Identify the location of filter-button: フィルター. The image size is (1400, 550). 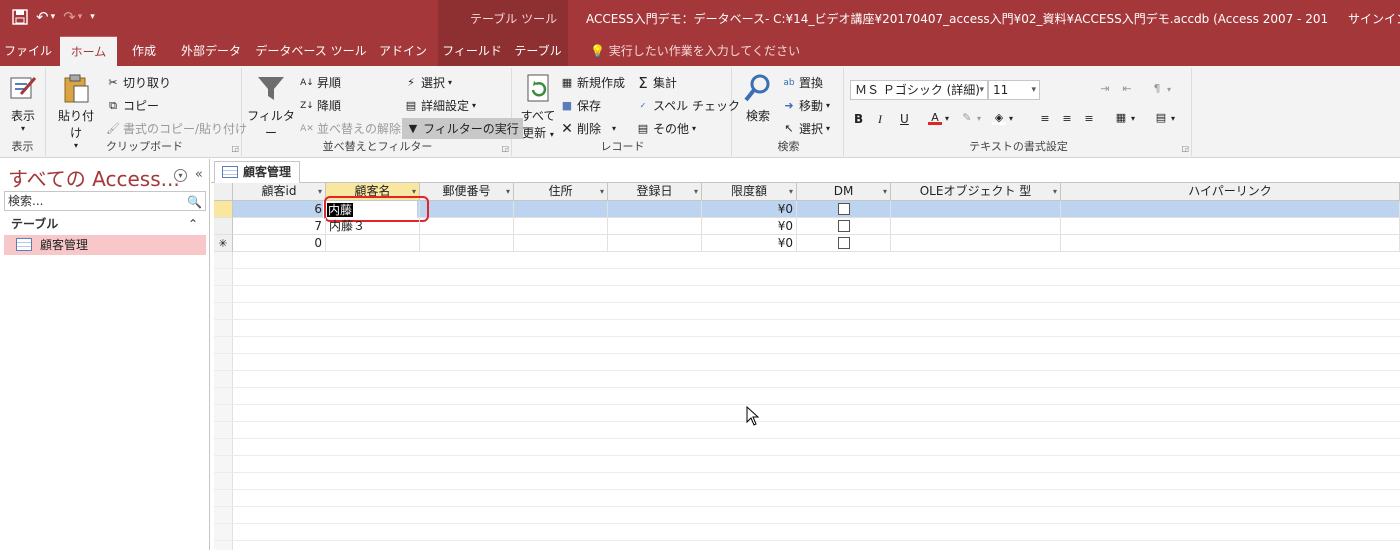
(271, 106).